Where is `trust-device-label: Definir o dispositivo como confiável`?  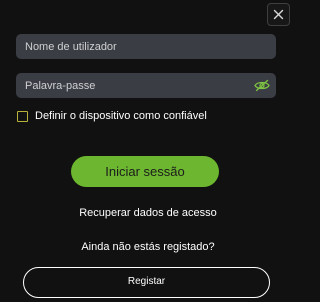 trust-device-label: Definir o dispositivo como confiável is located at coordinates (121, 116).